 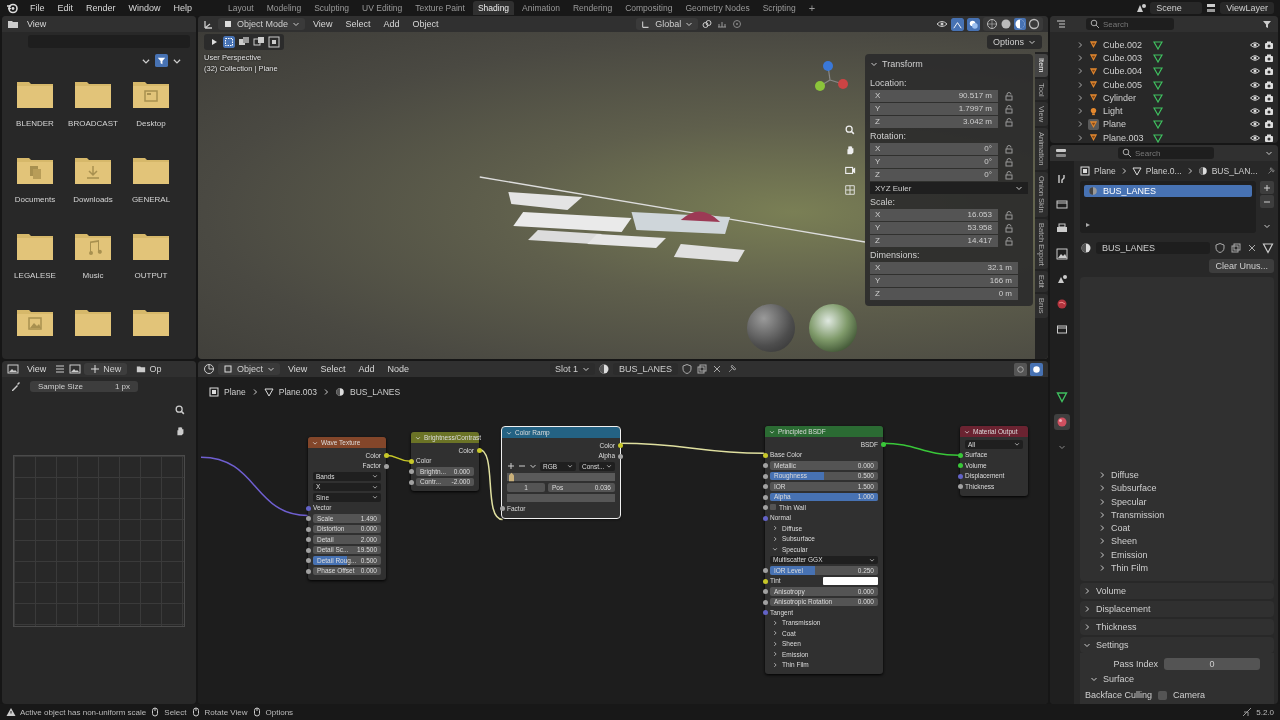 What do you see at coordinates (686, 369) in the screenshot?
I see `shield-icon` at bounding box center [686, 369].